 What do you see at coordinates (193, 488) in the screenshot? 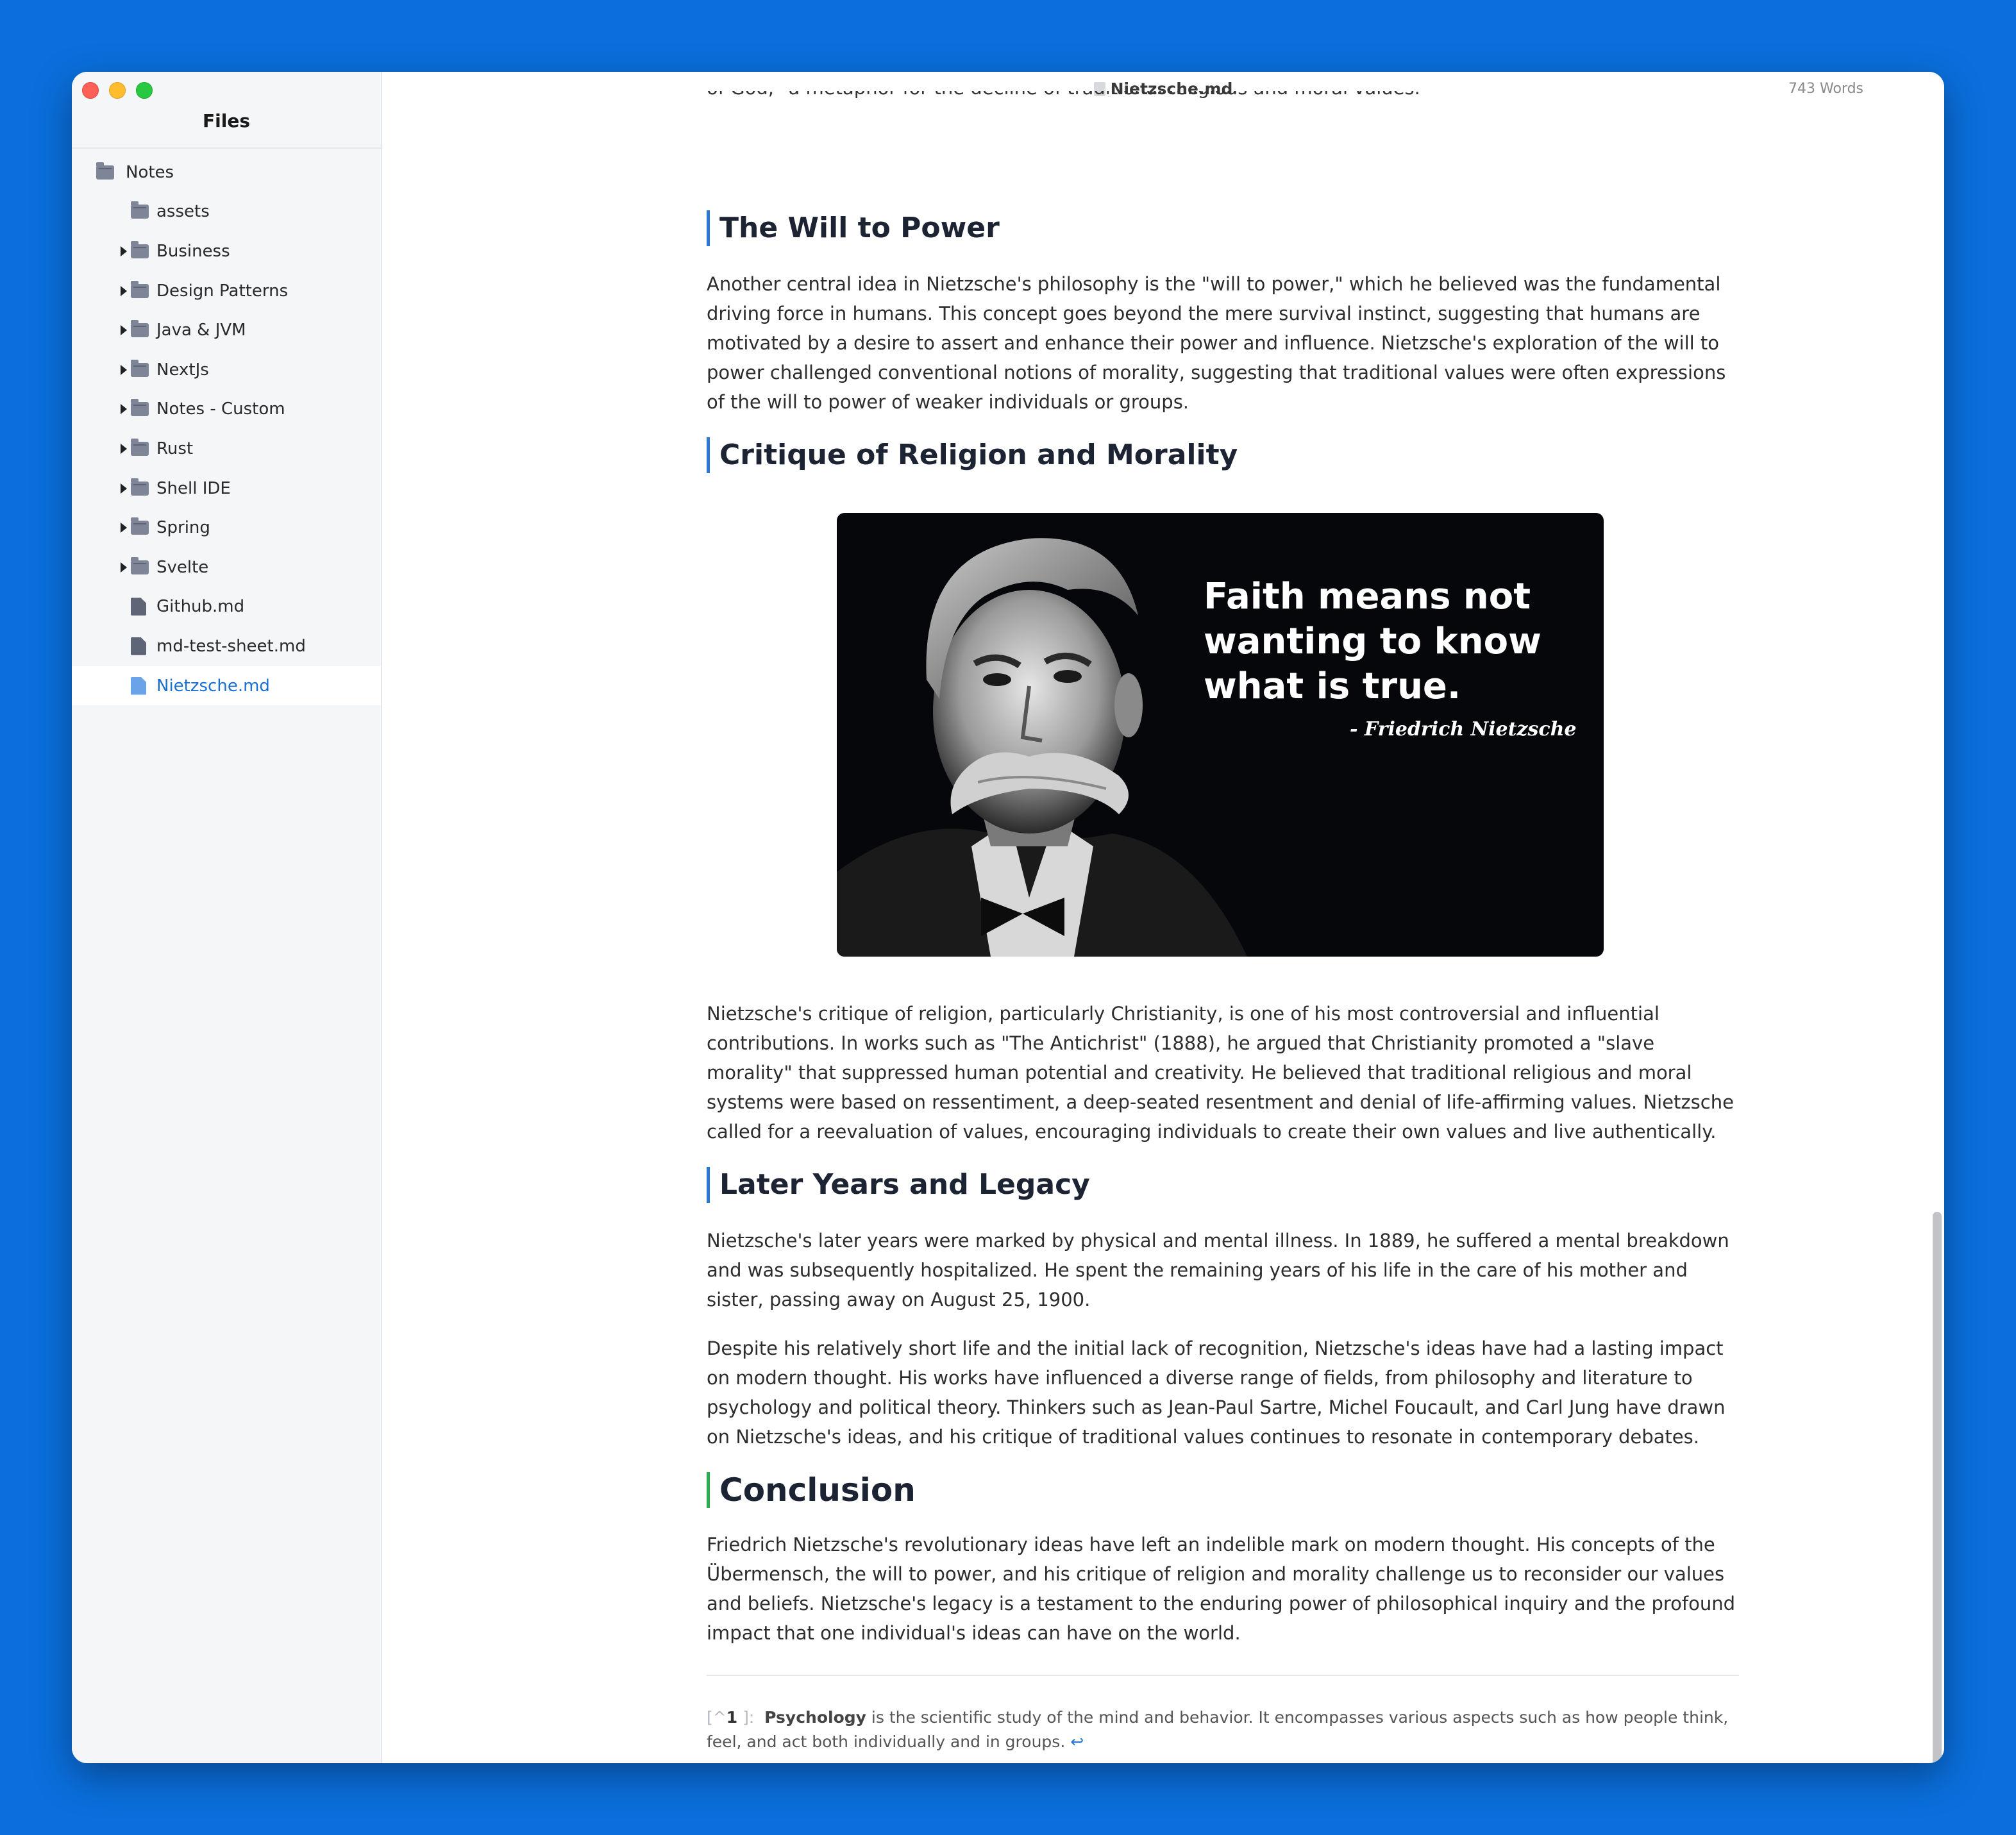
I see `sidebar-item-label: Shell IDE` at bounding box center [193, 488].